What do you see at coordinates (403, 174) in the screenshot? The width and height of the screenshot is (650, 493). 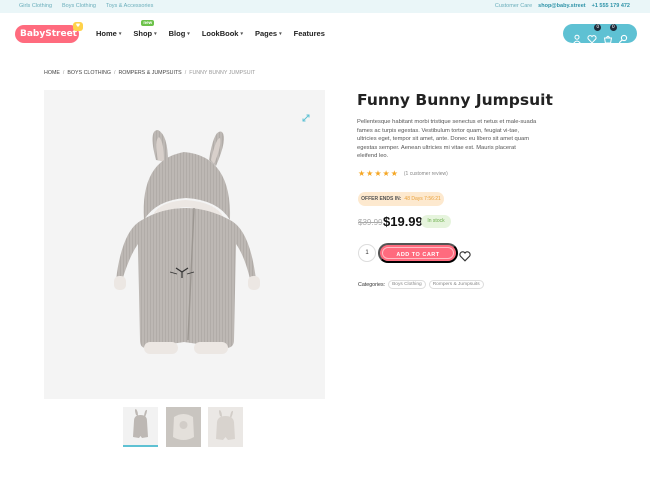 I see `product-rating: ★ ★ ★ ★ ★ (1 customer review)` at bounding box center [403, 174].